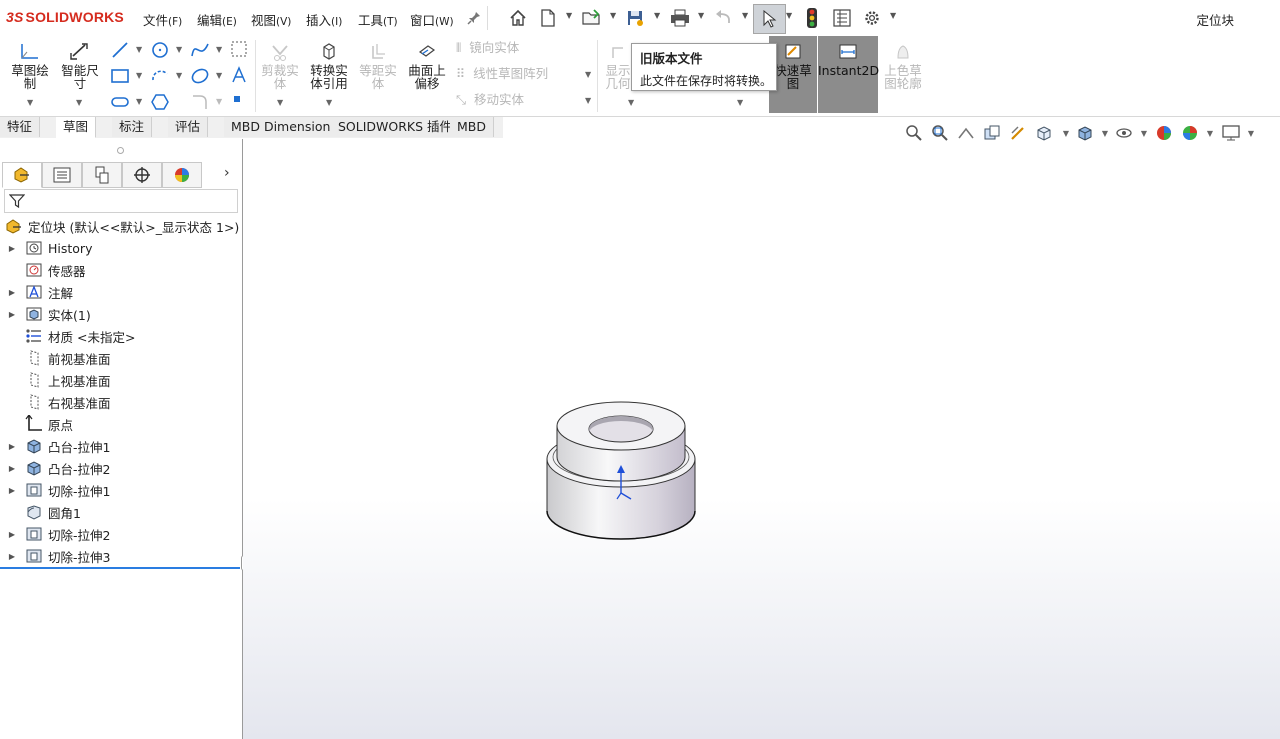  Describe the element at coordinates (20, 127) in the screenshot. I see `tab-features: 特征` at that location.